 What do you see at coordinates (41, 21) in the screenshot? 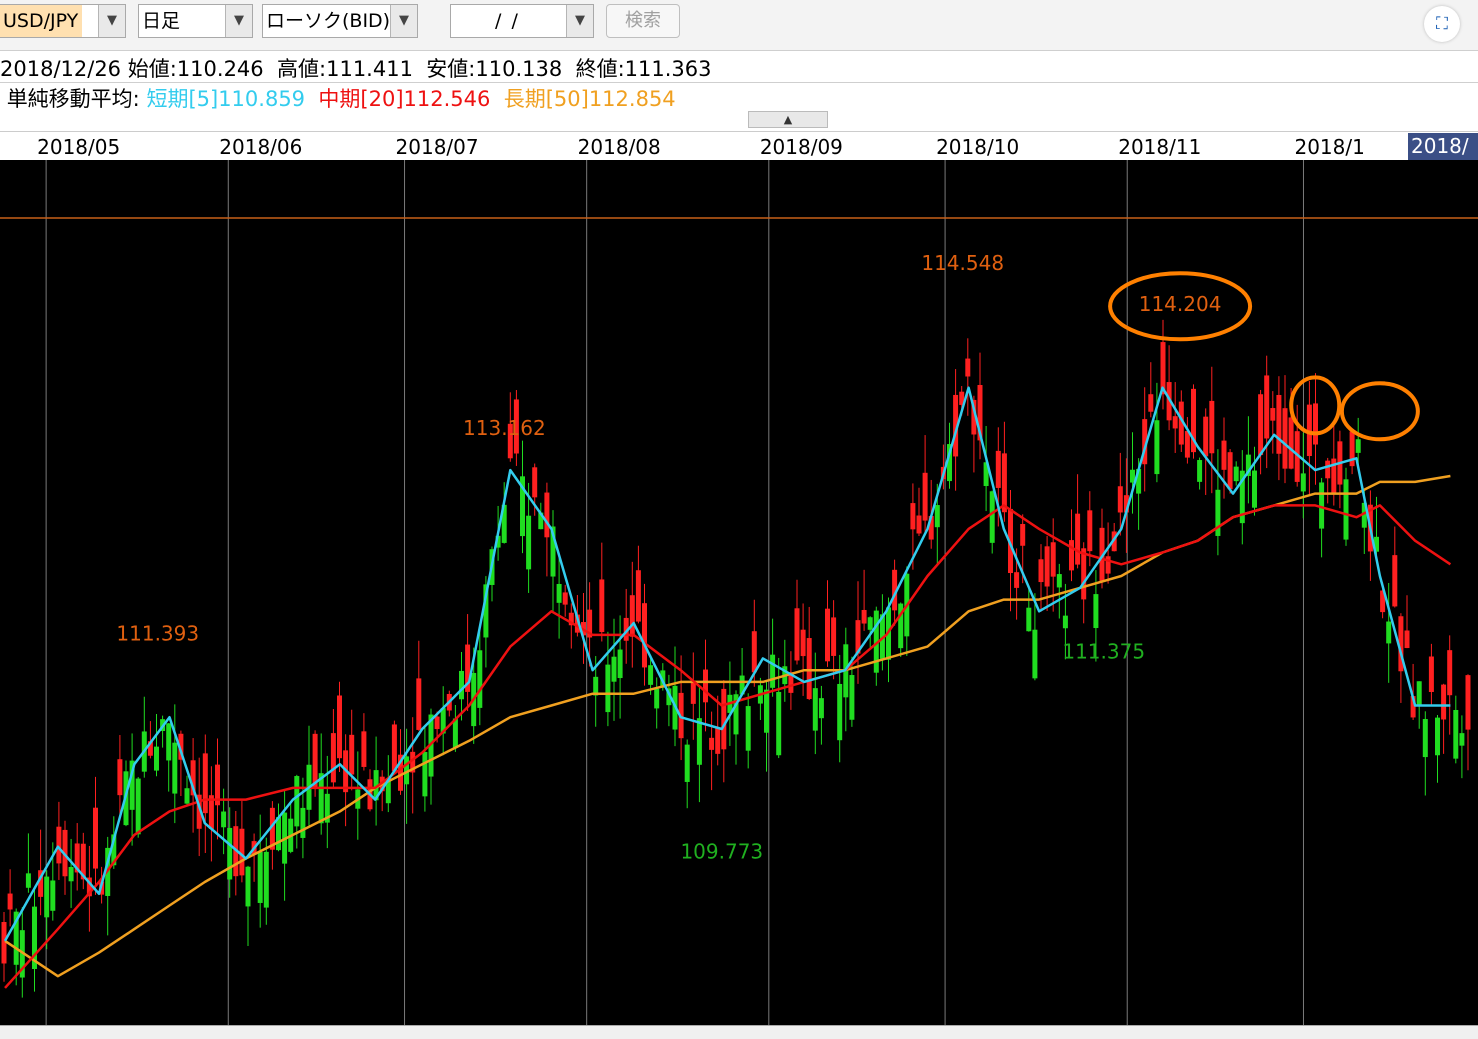
I see `symbol-value: USD/JPY` at bounding box center [41, 21].